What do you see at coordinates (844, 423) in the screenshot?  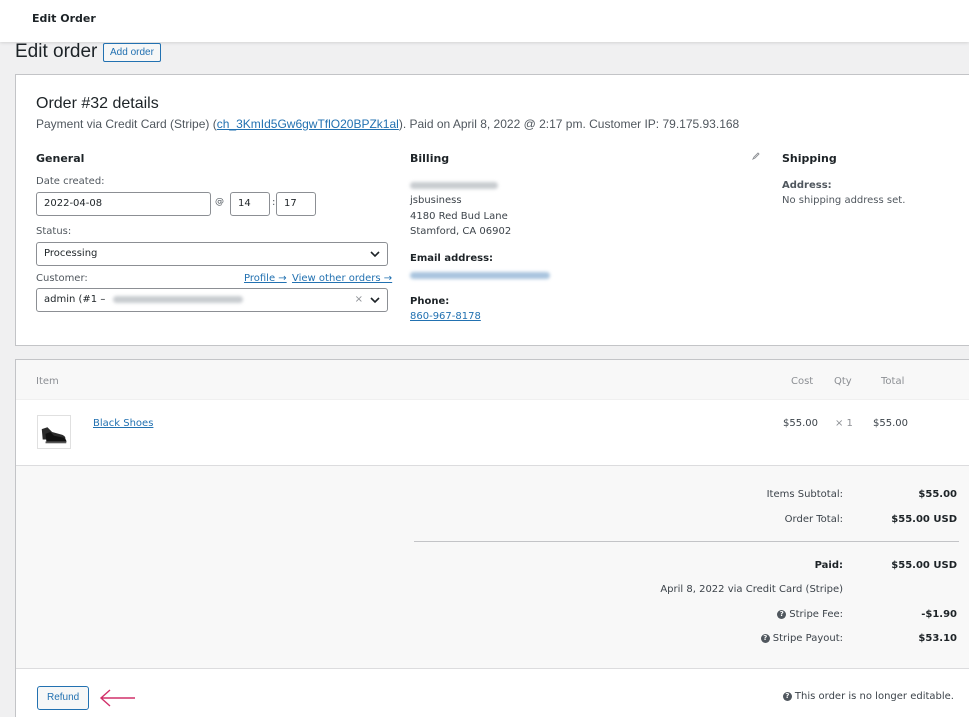 I see `item-qty: × 1` at bounding box center [844, 423].